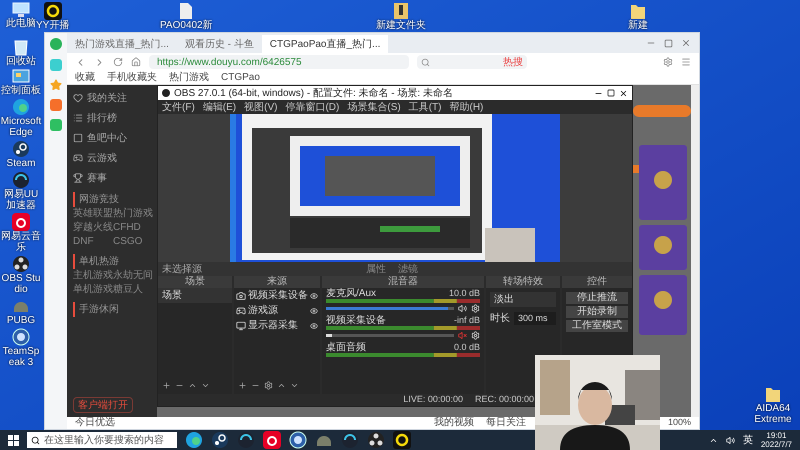  What do you see at coordinates (408, 269) in the screenshot?
I see `toolbar-button: 滤镜` at bounding box center [408, 269].